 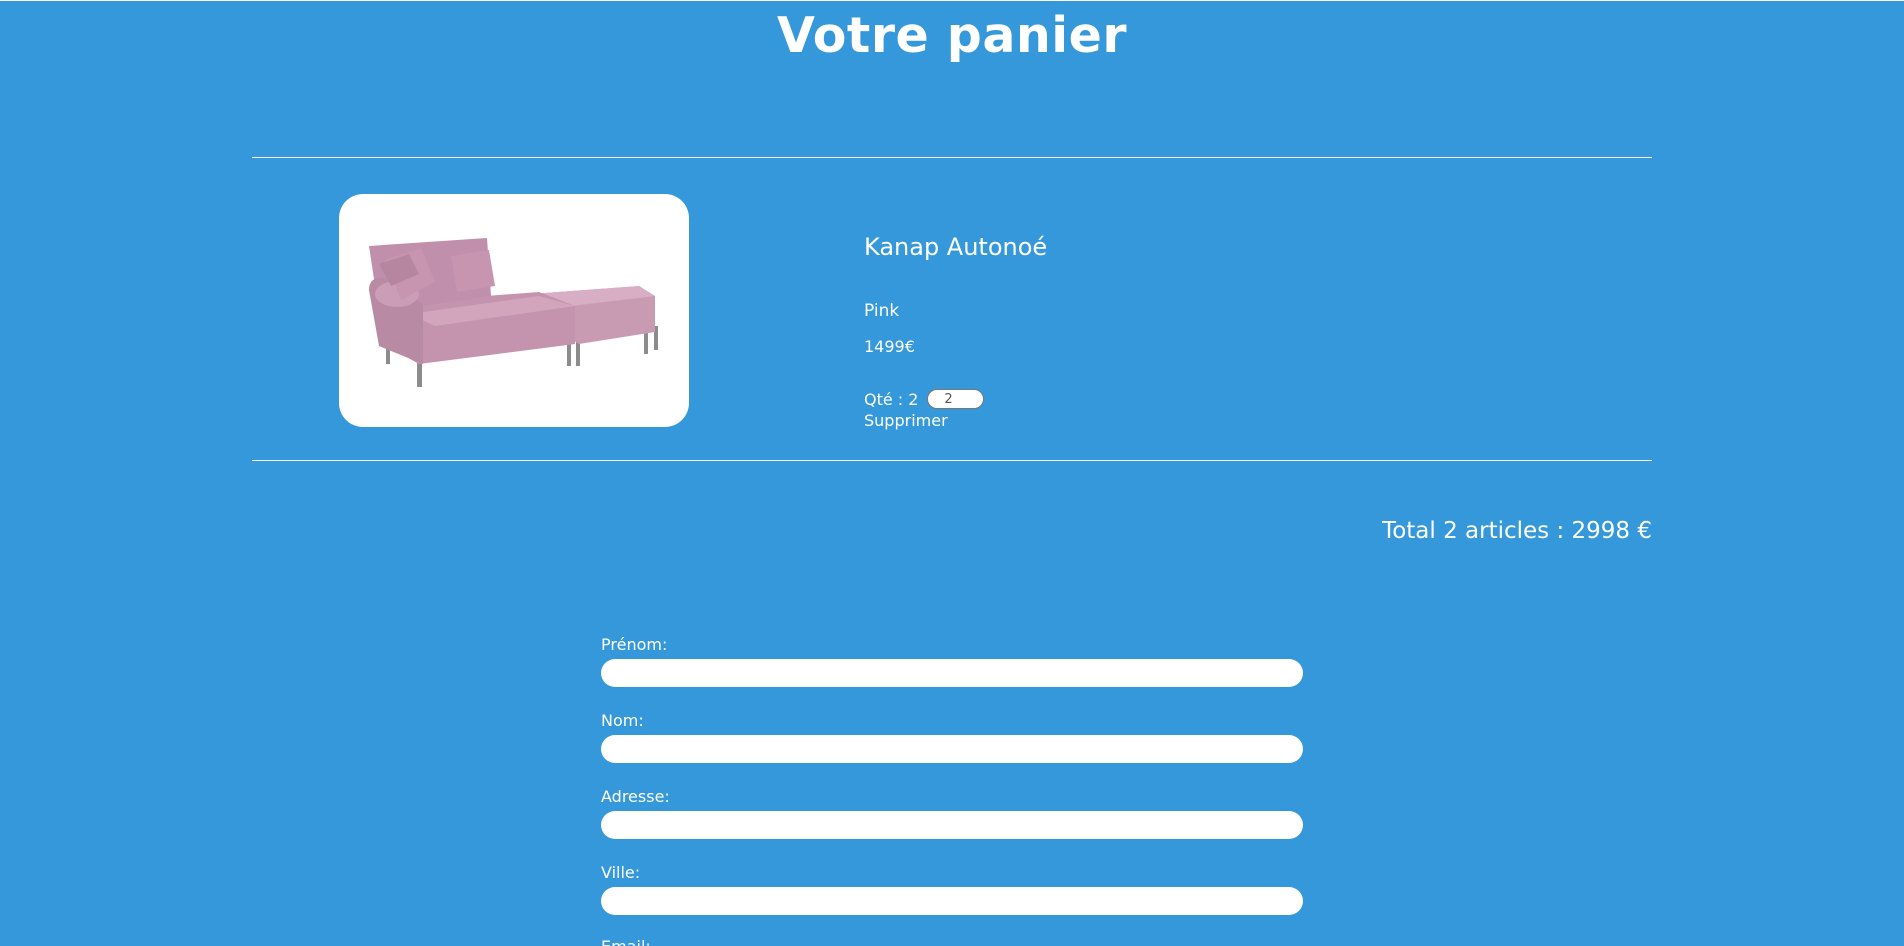 What do you see at coordinates (952, 825) in the screenshot?
I see `address-input` at bounding box center [952, 825].